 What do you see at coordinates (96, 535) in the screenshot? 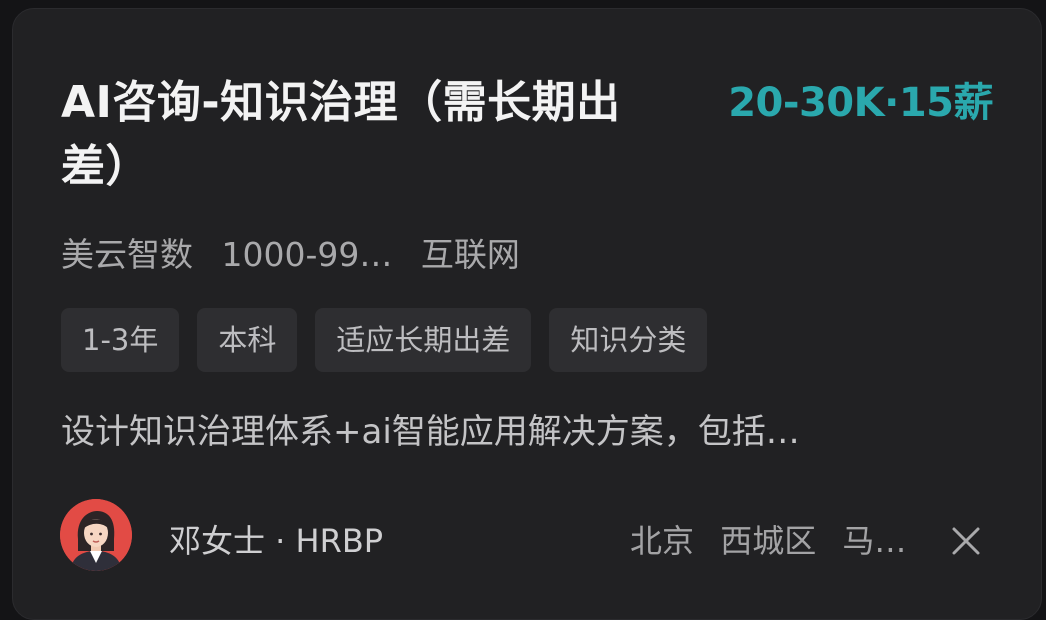
I see `avatar-woman-icon` at bounding box center [96, 535].